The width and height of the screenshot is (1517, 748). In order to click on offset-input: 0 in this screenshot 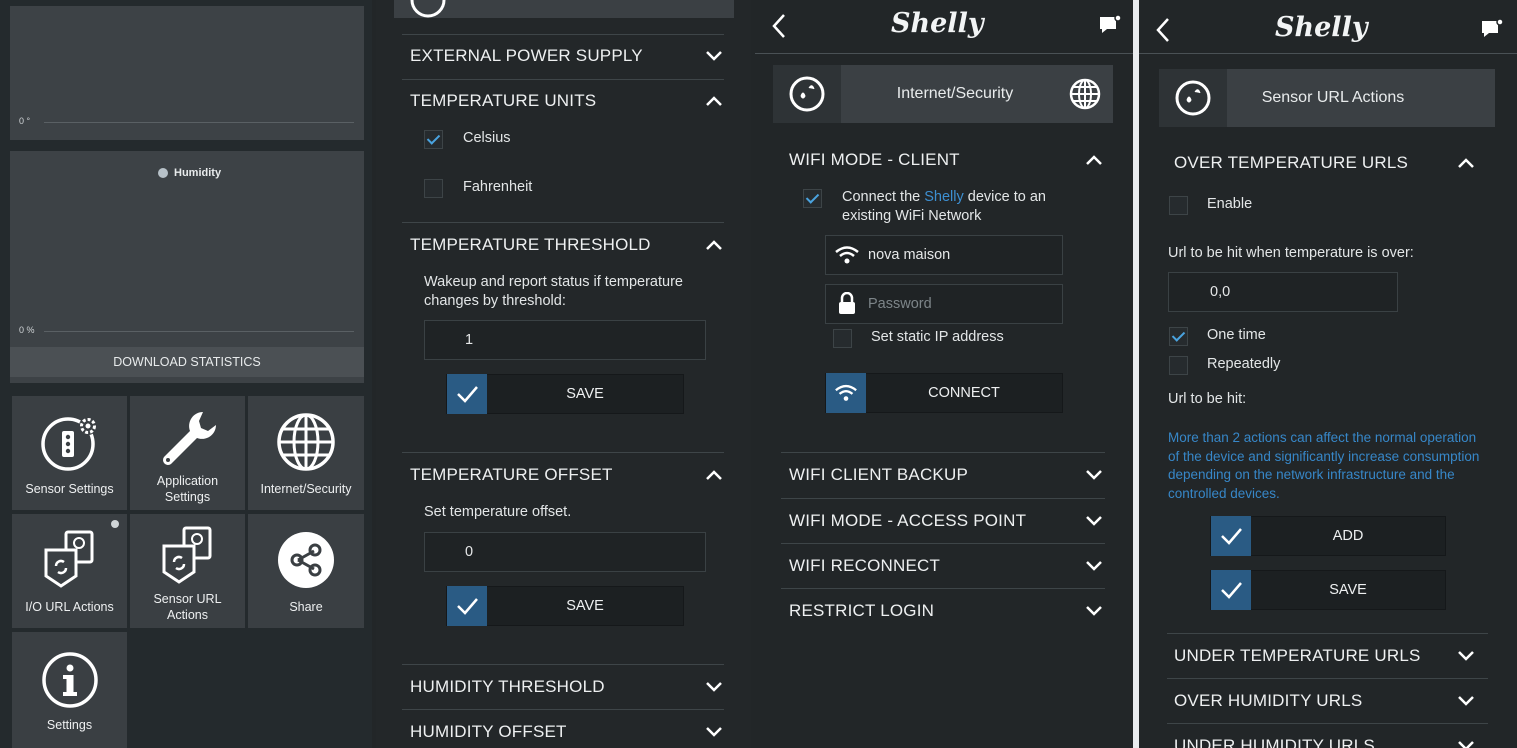, I will do `click(565, 552)`.